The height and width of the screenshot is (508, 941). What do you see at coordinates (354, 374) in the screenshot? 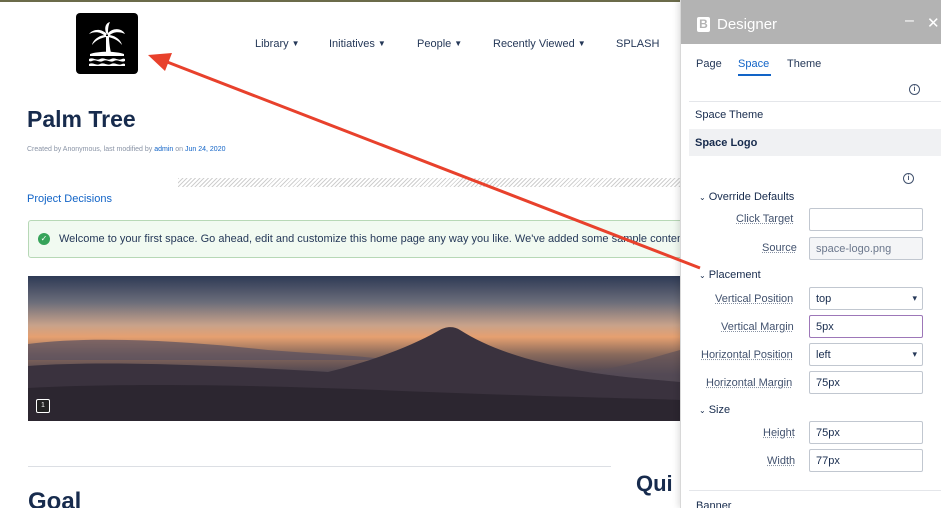
I see `mountain-silhouette` at bounding box center [354, 374].